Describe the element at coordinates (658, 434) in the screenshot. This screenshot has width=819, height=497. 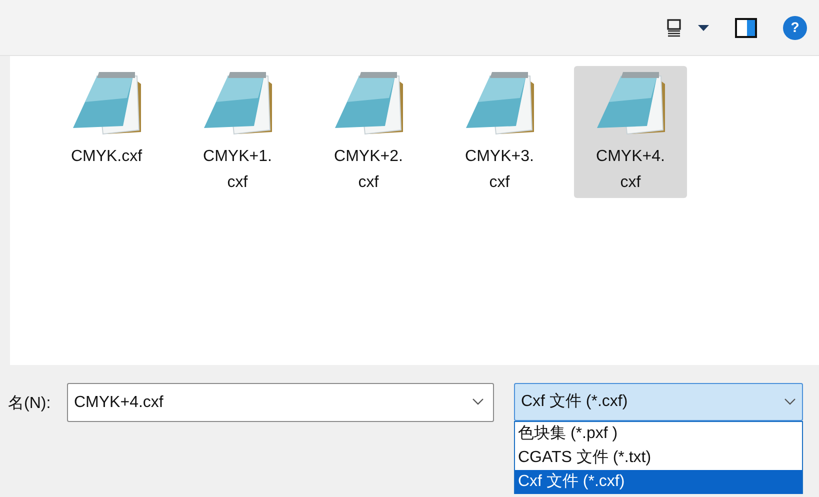
I see `filetype-option: 色块集 (*.pxf )` at that location.